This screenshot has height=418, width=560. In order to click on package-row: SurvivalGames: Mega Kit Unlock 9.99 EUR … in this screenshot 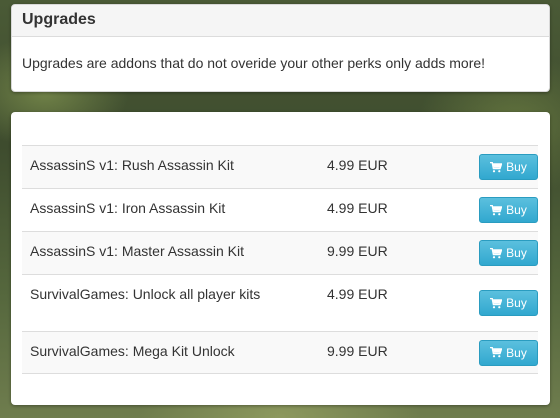, I will do `click(280, 352)`.